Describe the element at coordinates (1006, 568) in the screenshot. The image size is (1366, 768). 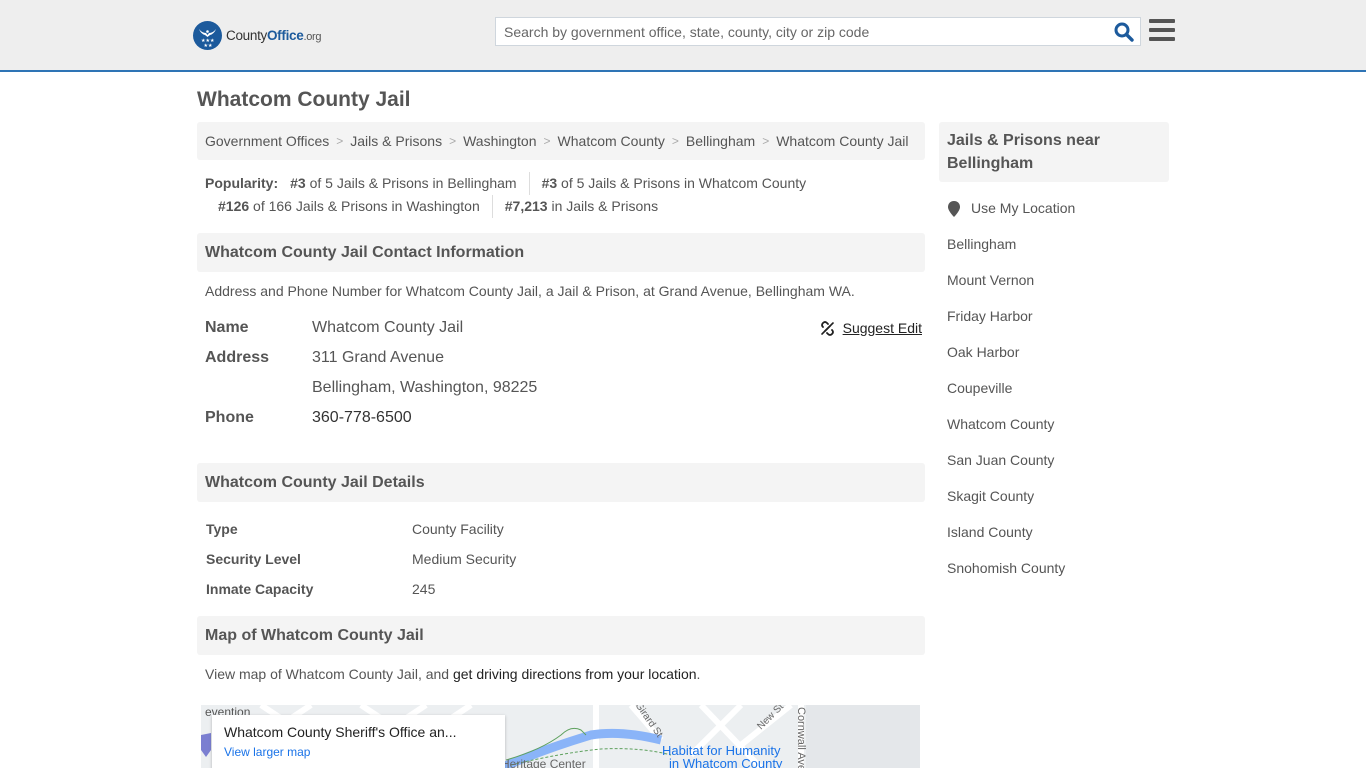
I see `nearby-link-snohomish-county: Snohomish County` at that location.